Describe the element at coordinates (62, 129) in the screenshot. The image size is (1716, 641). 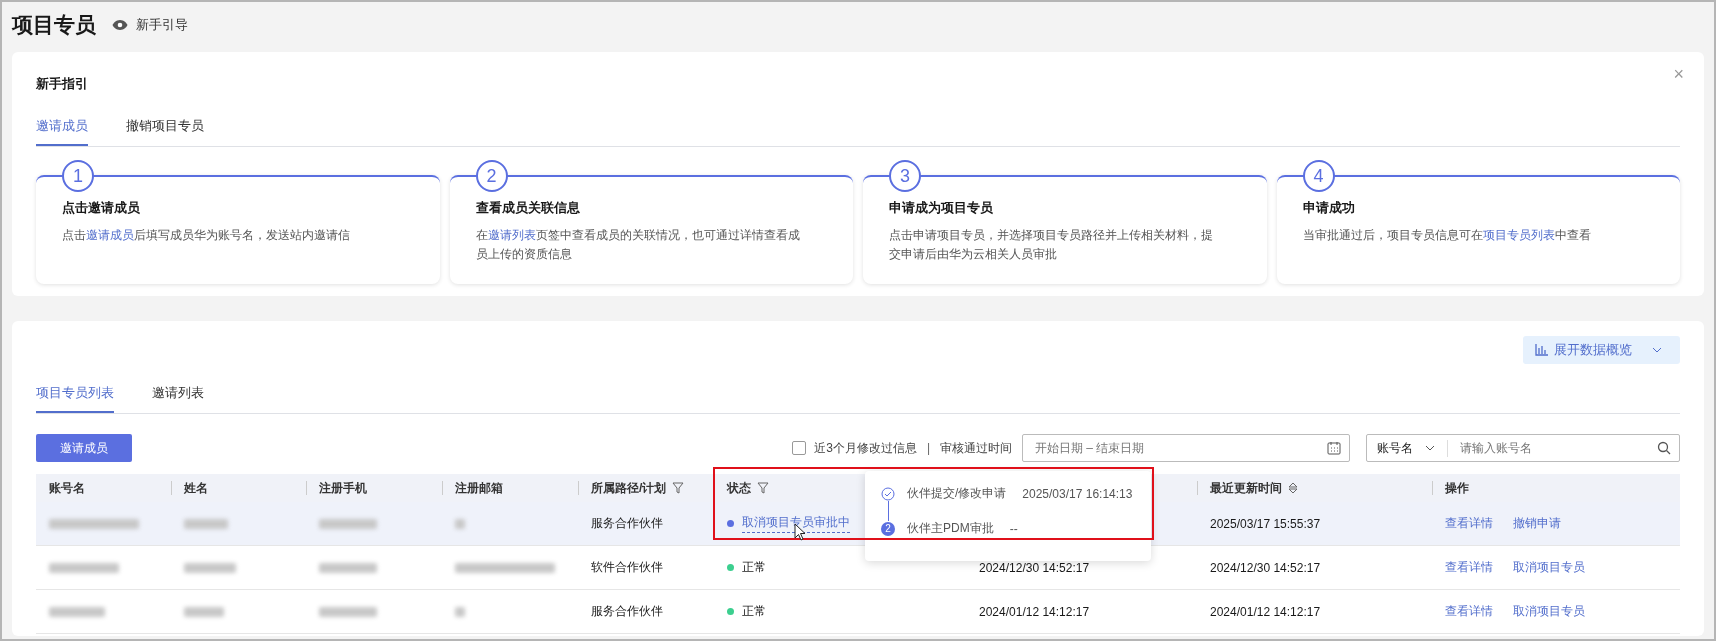
I see `guide-tab: 邀请成员` at that location.